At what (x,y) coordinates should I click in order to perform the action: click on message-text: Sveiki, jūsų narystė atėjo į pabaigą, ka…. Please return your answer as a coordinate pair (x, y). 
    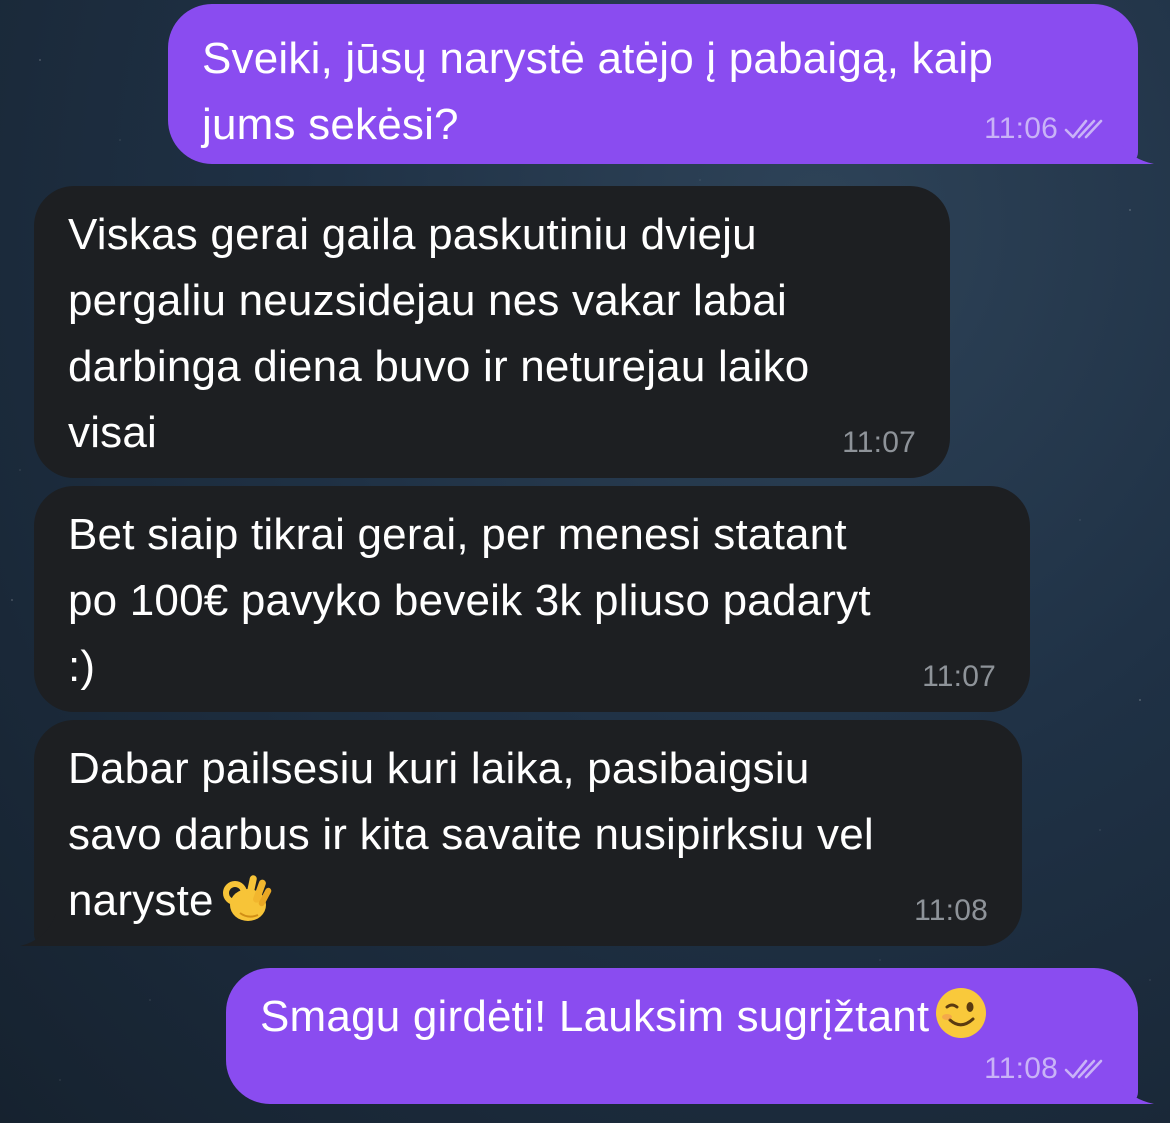
    Looking at the image, I should click on (598, 91).